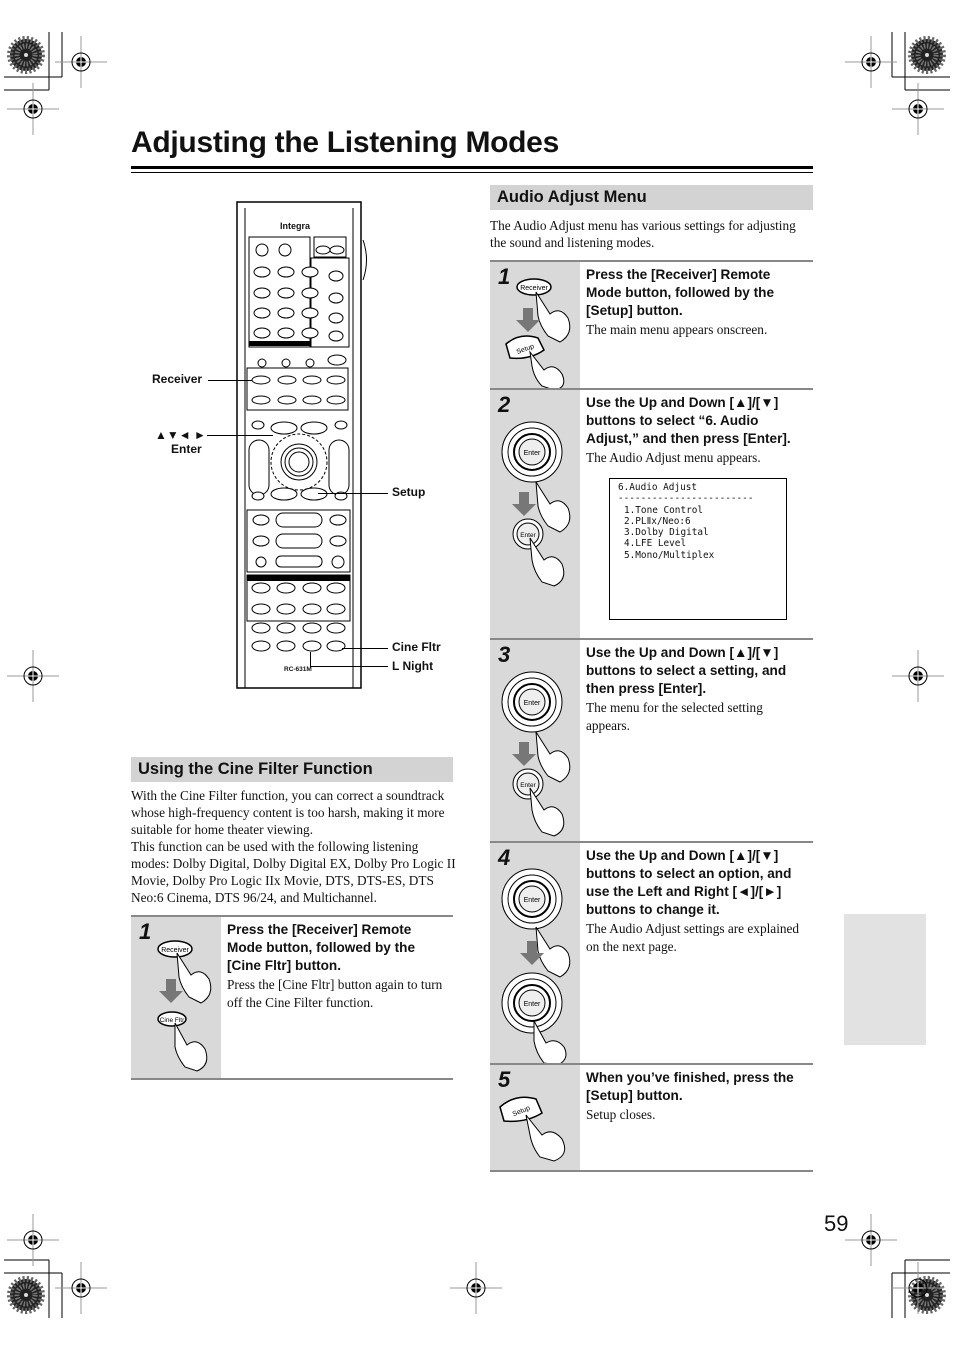  I want to click on osd-title: 6.Audio Adjust, so click(658, 487).